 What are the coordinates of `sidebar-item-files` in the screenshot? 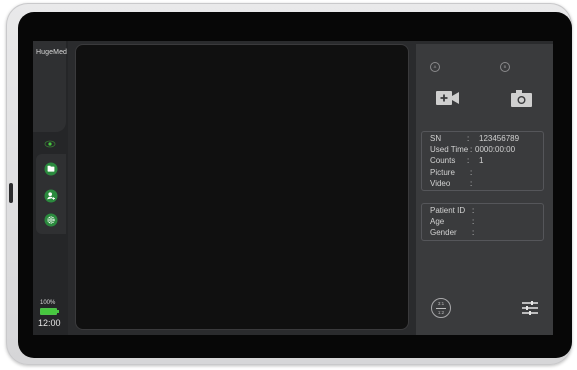 It's located at (51, 169).